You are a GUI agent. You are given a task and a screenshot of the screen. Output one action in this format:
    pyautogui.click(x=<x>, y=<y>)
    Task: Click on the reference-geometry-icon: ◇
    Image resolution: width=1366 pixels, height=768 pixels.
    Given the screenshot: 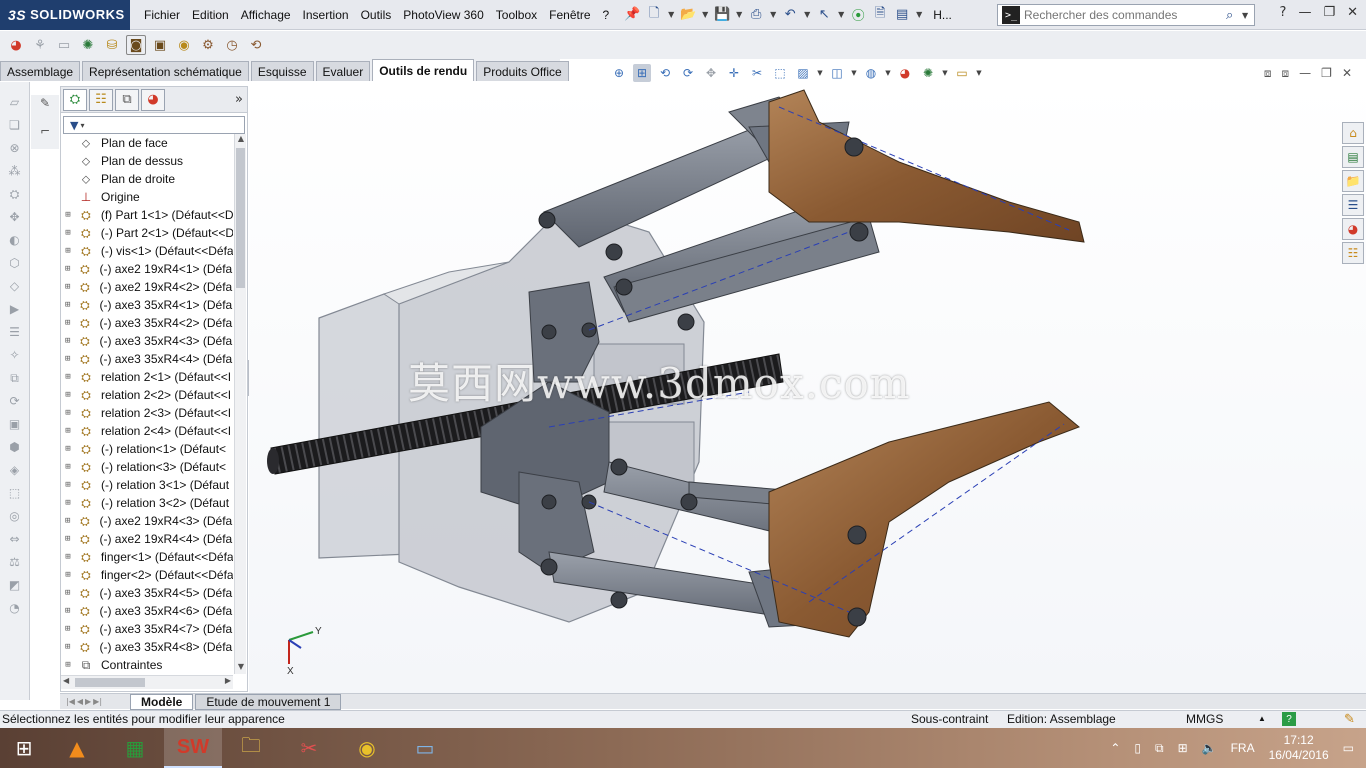 What is the action you would take?
    pyautogui.click(x=15, y=286)
    